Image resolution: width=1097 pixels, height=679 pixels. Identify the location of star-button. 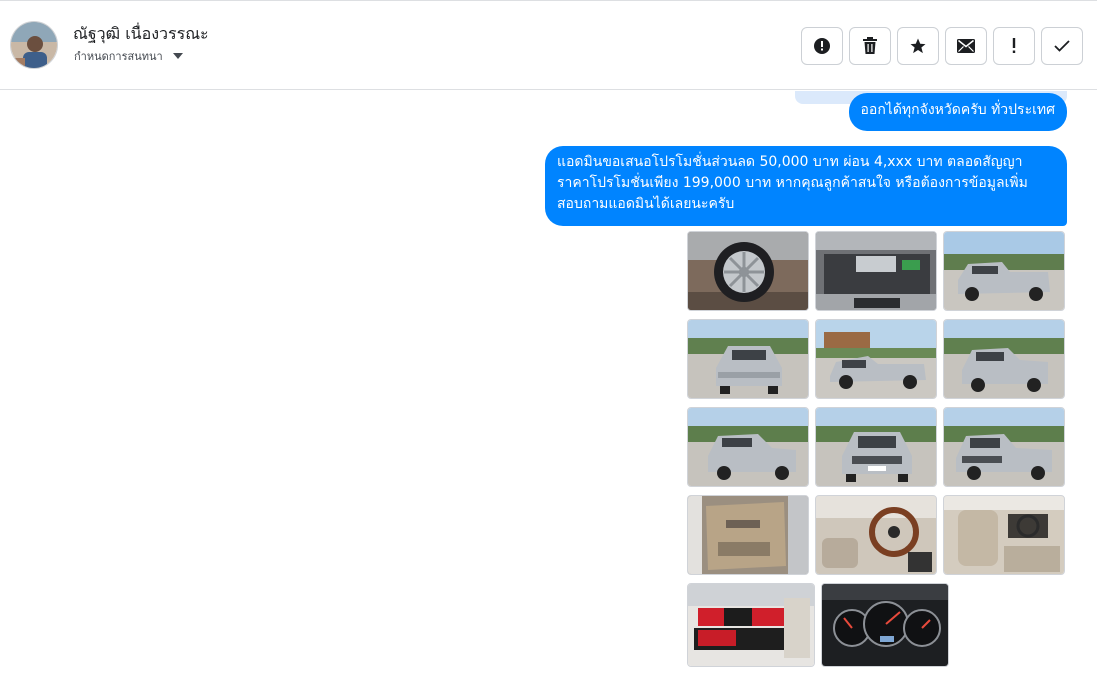
(918, 46).